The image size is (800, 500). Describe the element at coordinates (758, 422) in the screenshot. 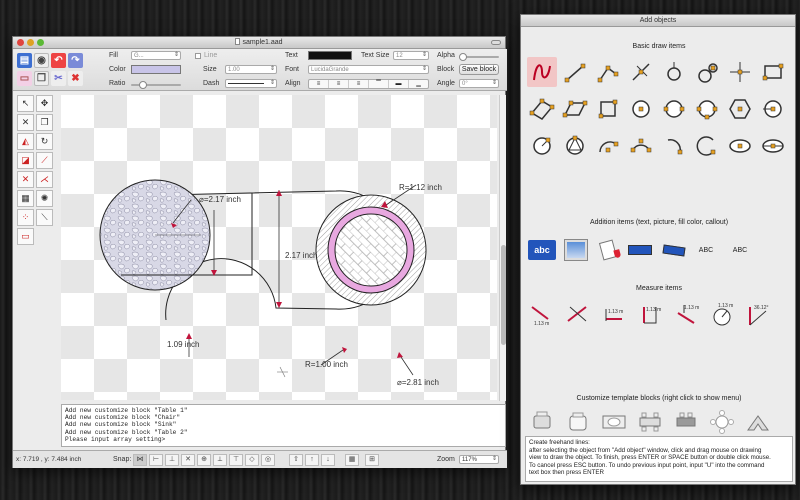

I see `block-corner-sofa-icon` at that location.